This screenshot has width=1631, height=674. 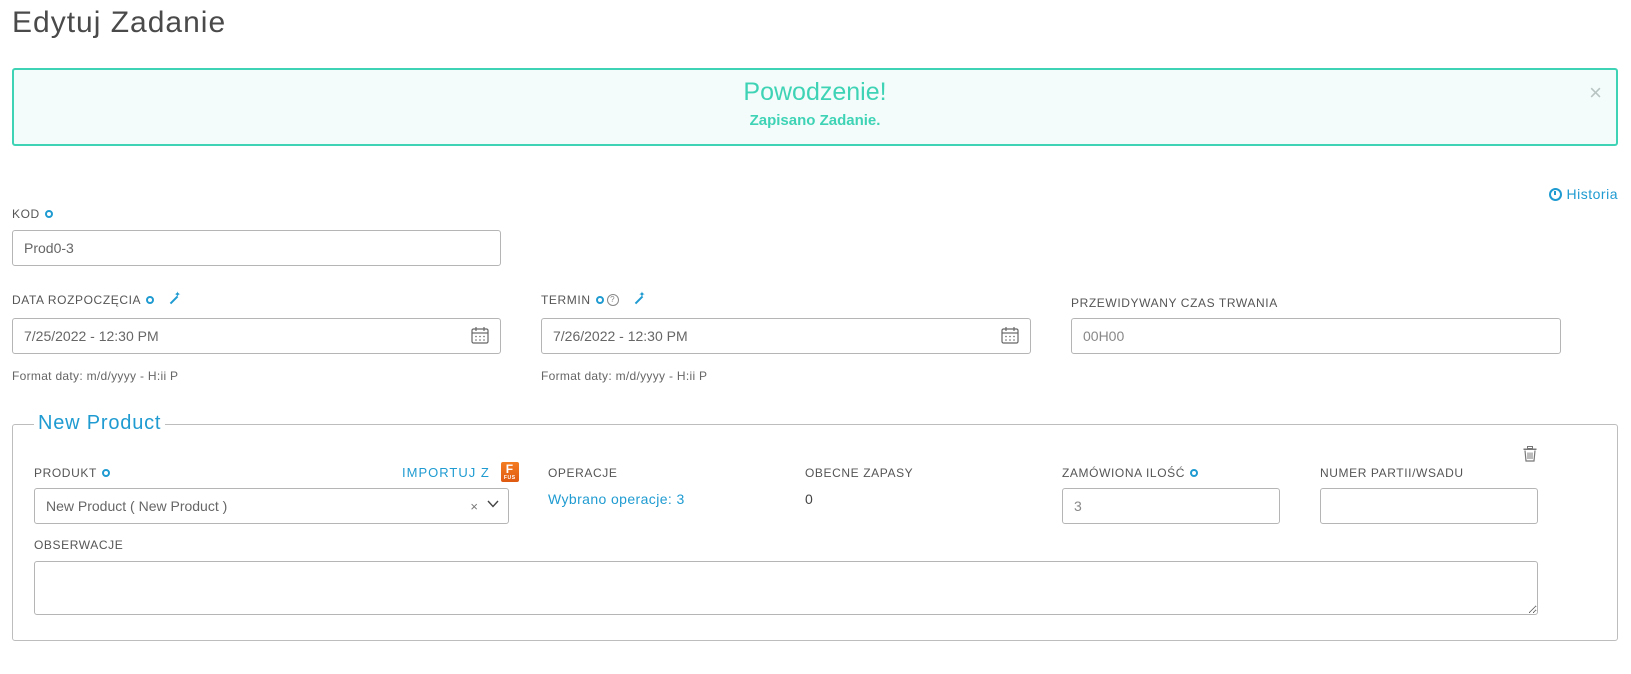 I want to click on history-label: Historia, so click(x=1592, y=194).